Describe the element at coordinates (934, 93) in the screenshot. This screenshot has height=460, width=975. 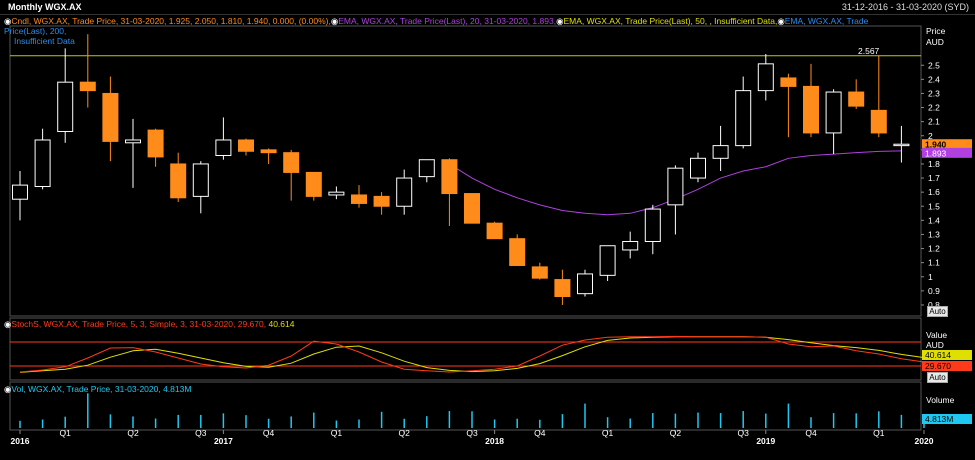
I see `price-tick-label: 2.3` at that location.